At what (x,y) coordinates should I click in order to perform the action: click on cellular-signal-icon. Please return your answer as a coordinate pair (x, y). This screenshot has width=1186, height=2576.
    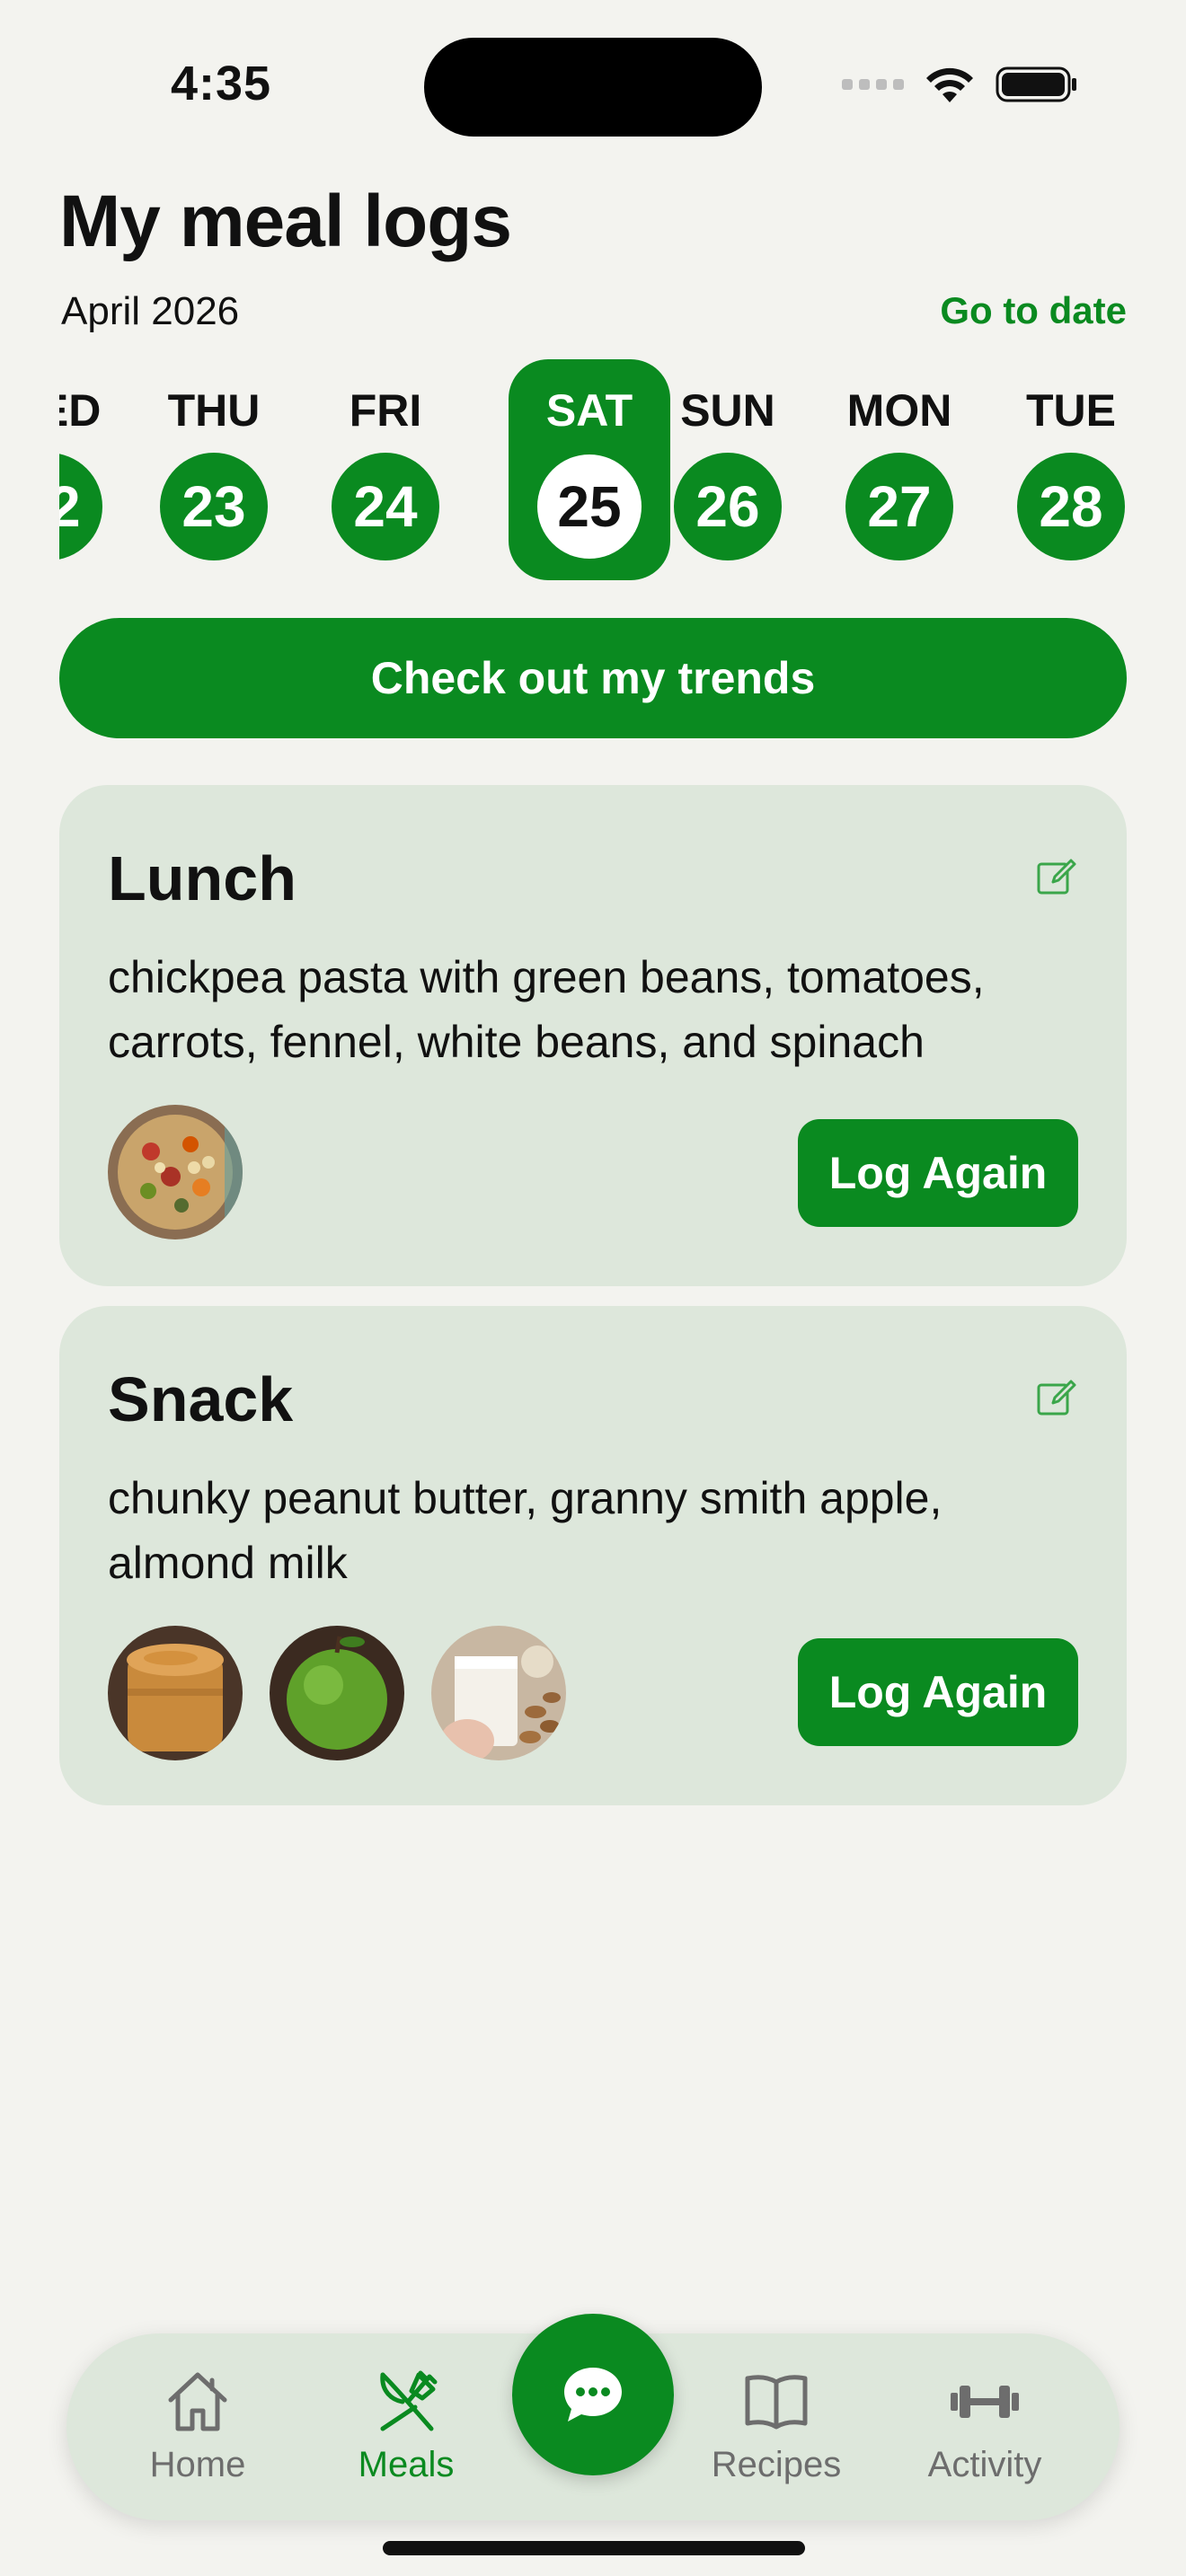
    Looking at the image, I should click on (873, 84).